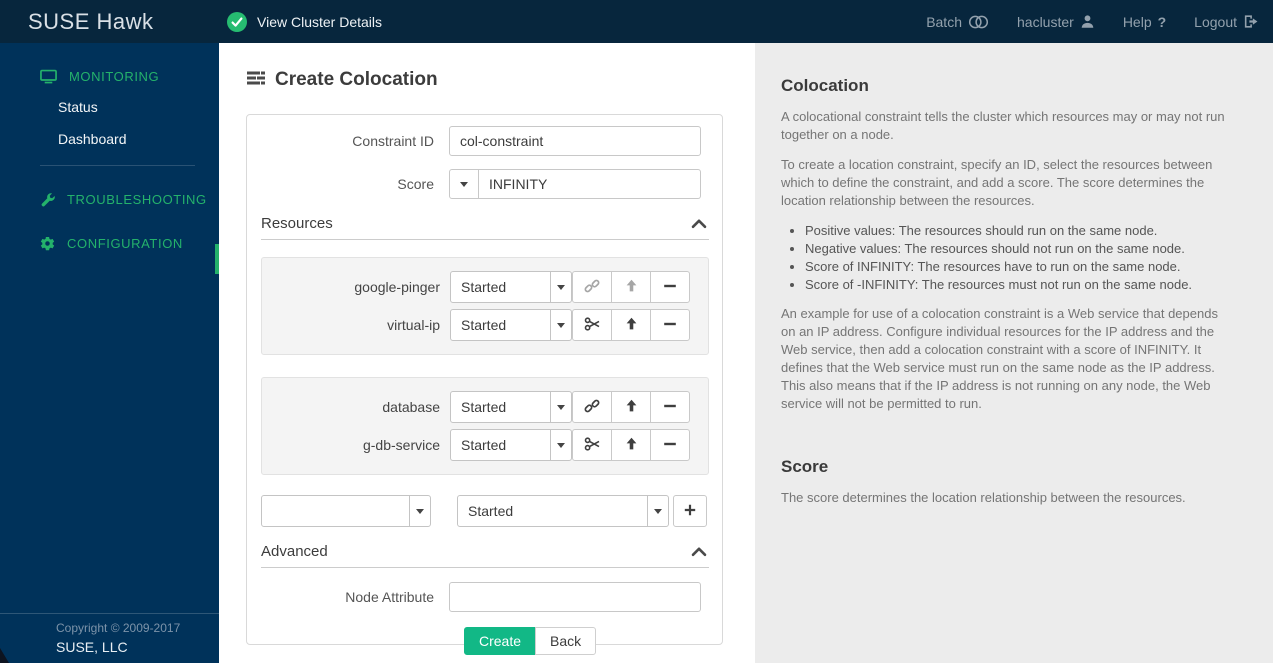 The image size is (1273, 663). What do you see at coordinates (109, 638) in the screenshot?
I see `sidebar-footer: Copyright © 2009-2017 SUSE, LLC` at bounding box center [109, 638].